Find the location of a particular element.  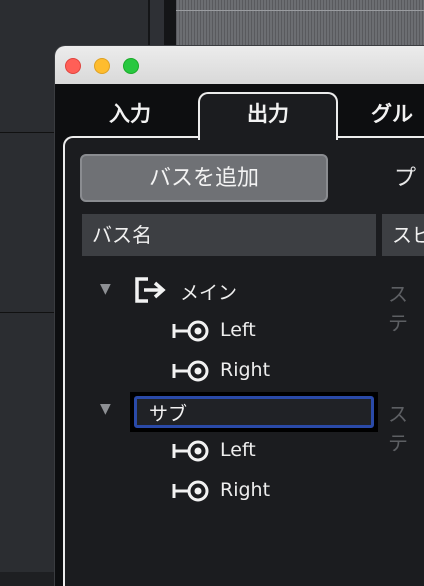

bus-config-sub: ステ is located at coordinates (406, 427).